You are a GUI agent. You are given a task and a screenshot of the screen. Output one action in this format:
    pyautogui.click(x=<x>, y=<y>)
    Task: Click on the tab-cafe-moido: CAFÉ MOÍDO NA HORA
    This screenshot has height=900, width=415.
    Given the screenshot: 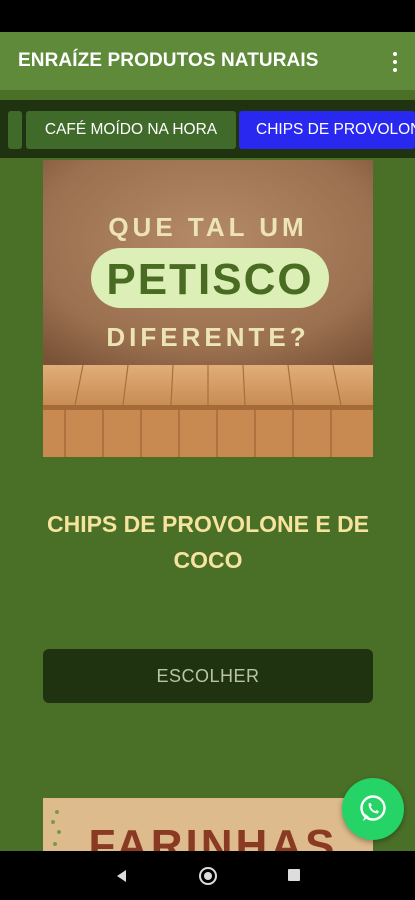 What is the action you would take?
    pyautogui.click(x=131, y=130)
    